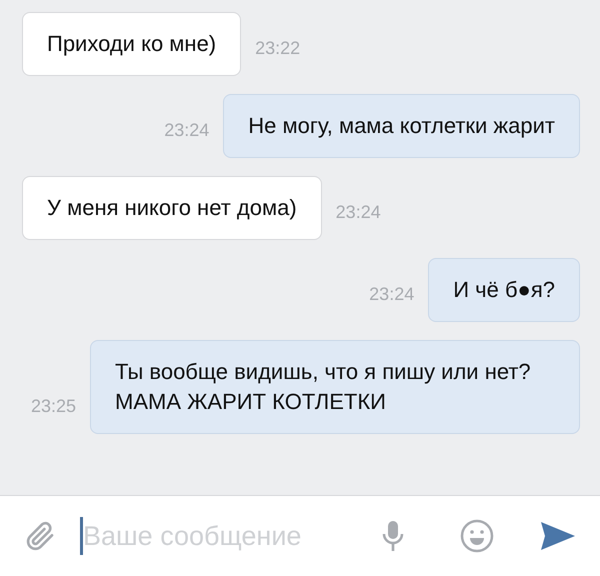 This screenshot has height=576, width=600. What do you see at coordinates (132, 44) in the screenshot?
I see `message-bubble: Приходи ко мне)` at bounding box center [132, 44].